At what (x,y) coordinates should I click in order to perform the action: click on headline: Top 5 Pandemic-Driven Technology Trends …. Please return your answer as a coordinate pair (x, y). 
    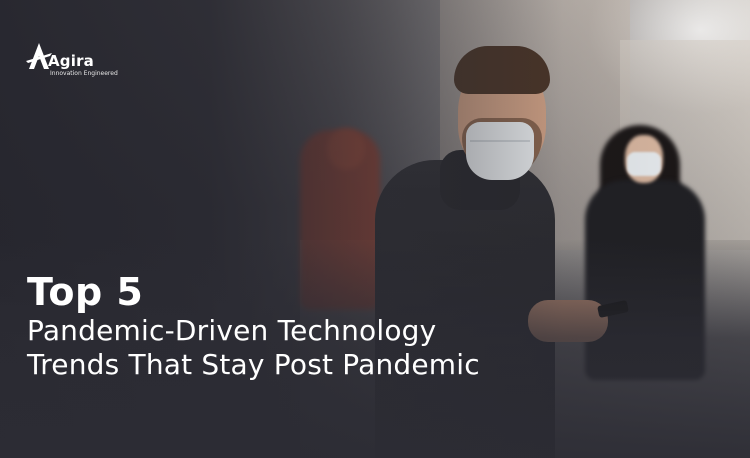
    Looking at the image, I should click on (253, 326).